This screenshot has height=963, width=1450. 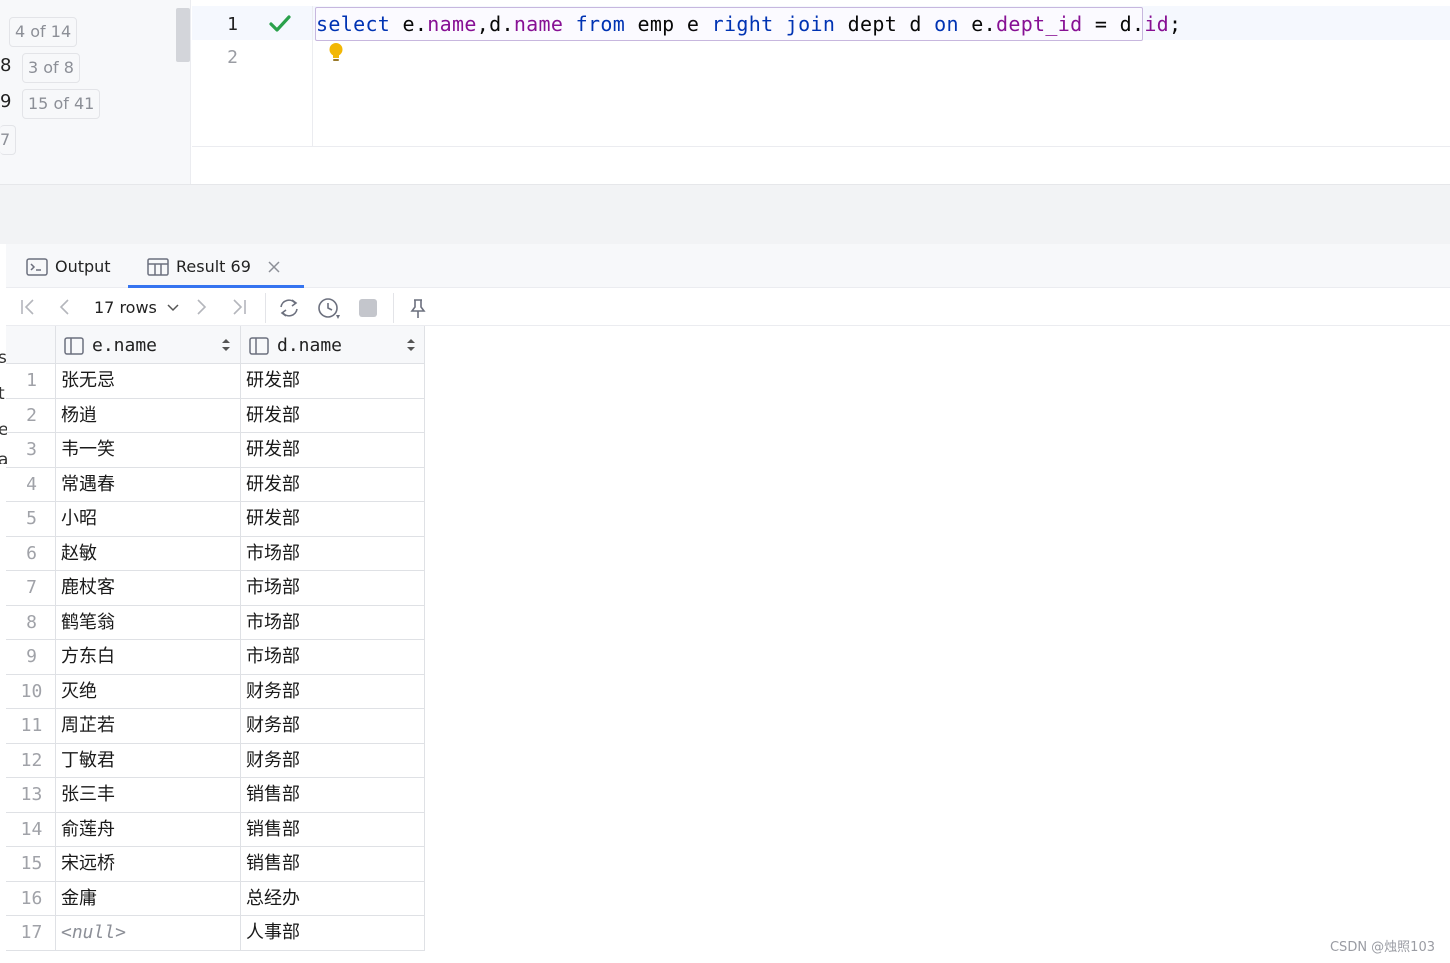 What do you see at coordinates (773, 24) in the screenshot?
I see `sql-keyword: right join` at bounding box center [773, 24].